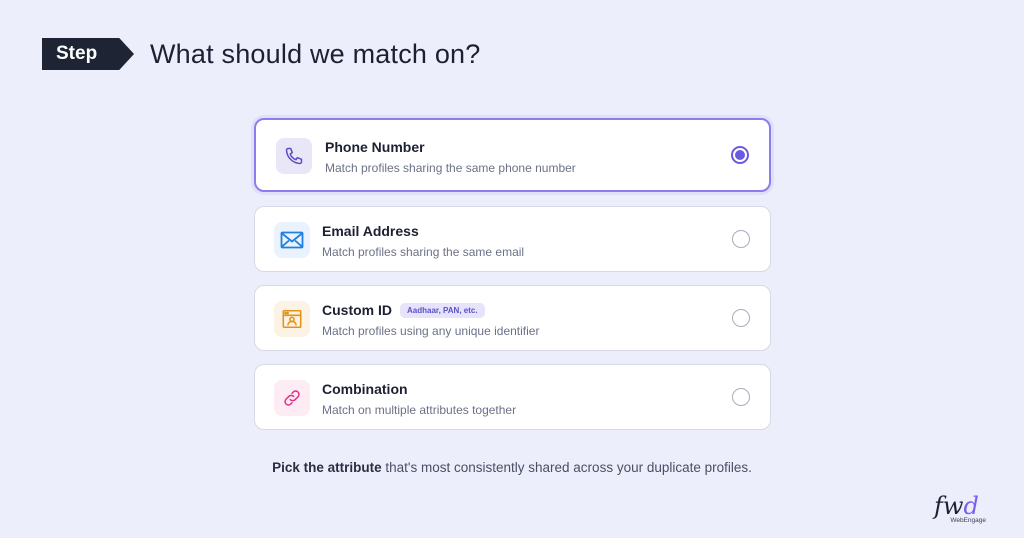 The width and height of the screenshot is (1024, 538). Describe the element at coordinates (357, 310) in the screenshot. I see `option-title-text: Custom ID` at that location.